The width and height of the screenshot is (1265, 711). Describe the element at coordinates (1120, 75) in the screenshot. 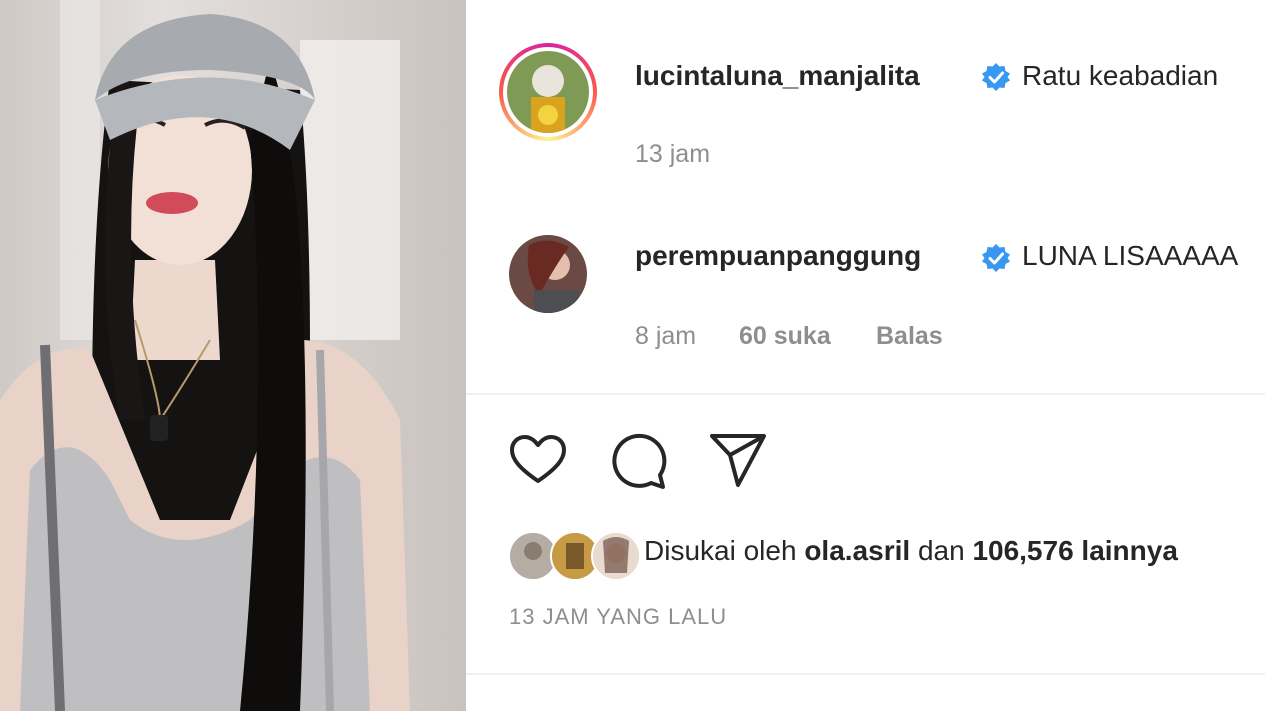

I see `comment-text: Ratu keabadian` at that location.